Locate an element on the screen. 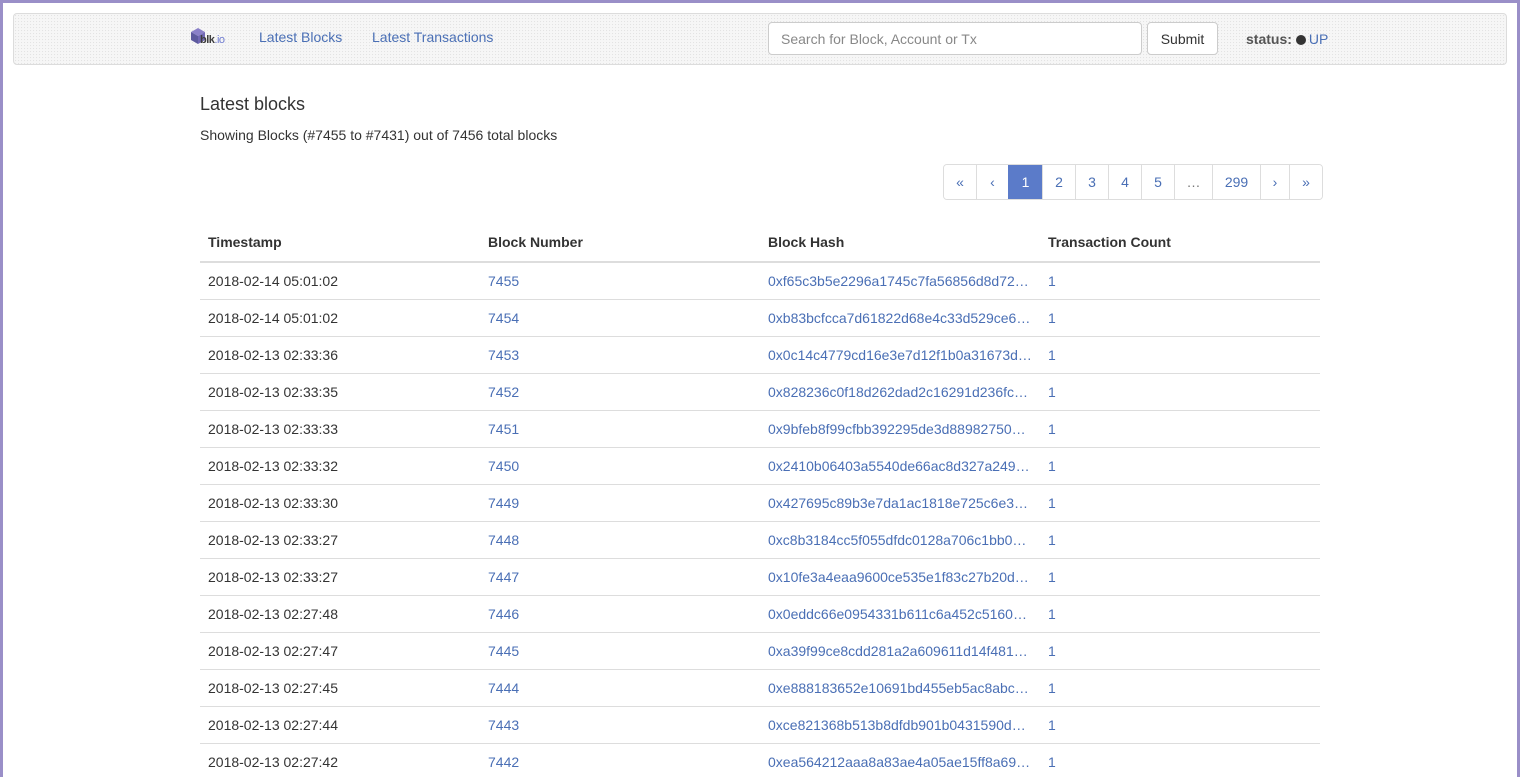 The width and height of the screenshot is (1520, 780). page-title: Latest blocks is located at coordinates (252, 104).